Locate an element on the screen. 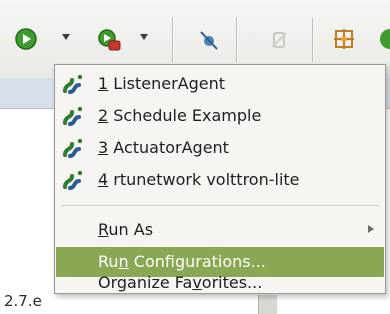 The image size is (390, 314). skip-breakpoints-button is located at coordinates (209, 40).